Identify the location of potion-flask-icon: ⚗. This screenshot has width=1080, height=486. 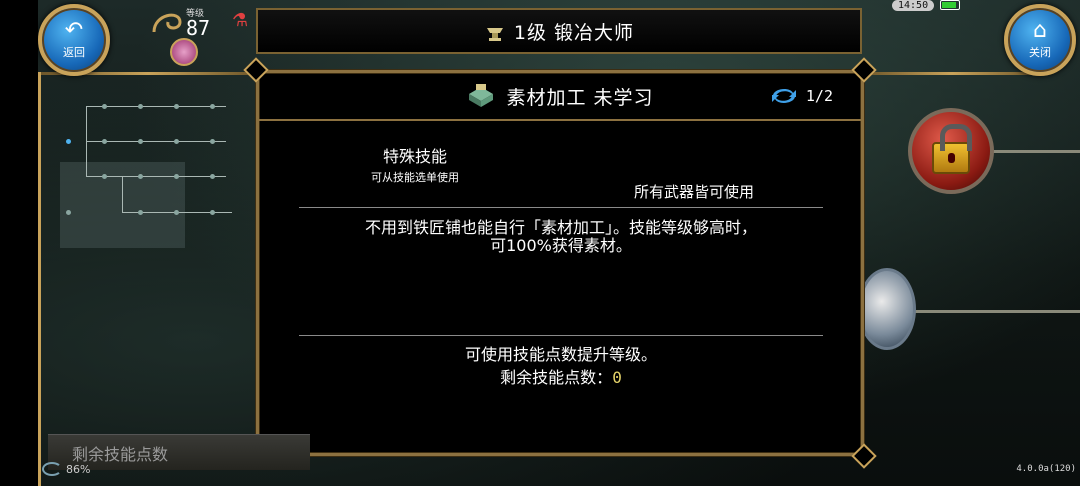
(241, 22).